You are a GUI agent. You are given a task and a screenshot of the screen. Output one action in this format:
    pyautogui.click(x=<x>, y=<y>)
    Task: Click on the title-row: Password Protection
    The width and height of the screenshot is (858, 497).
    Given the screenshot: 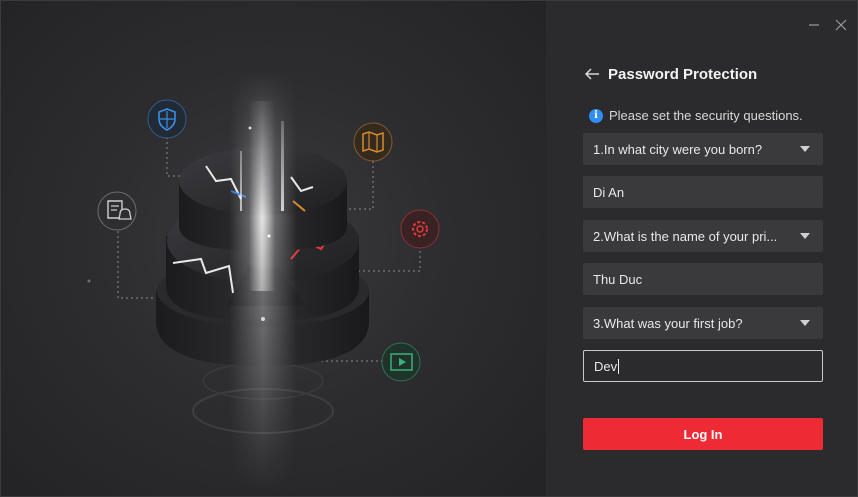 What is the action you would take?
    pyautogui.click(x=669, y=74)
    